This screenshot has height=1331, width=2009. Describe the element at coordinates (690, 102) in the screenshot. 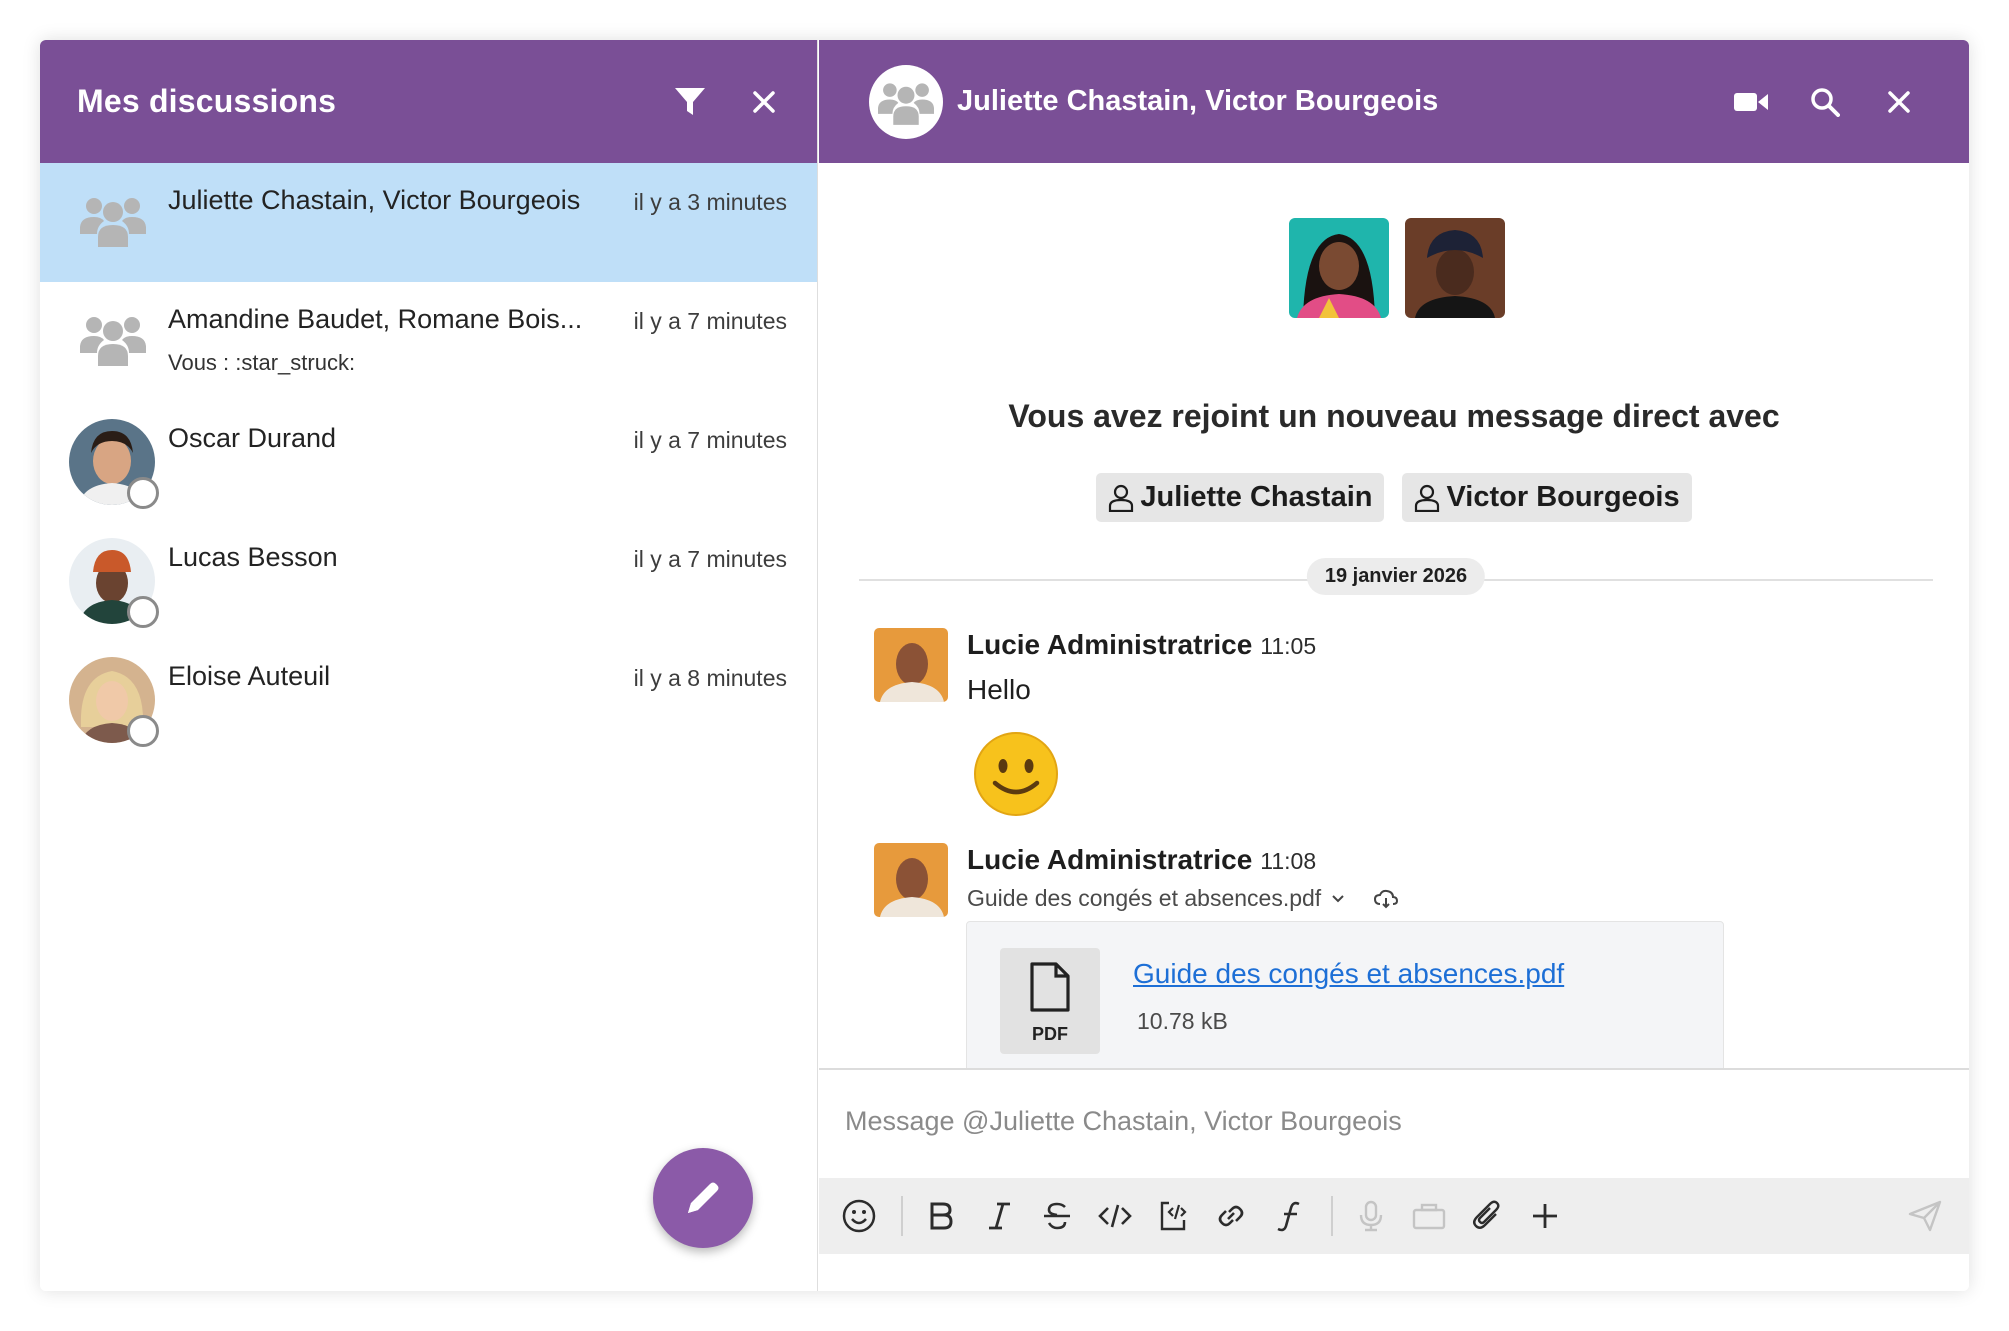

I see `filter-icon` at that location.